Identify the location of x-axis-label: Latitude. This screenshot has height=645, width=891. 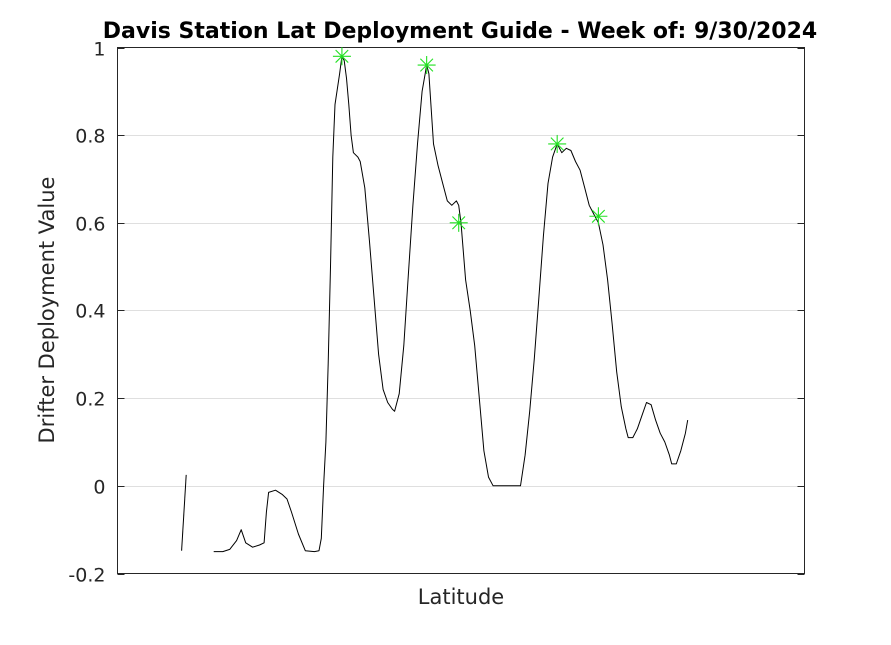
(461, 597).